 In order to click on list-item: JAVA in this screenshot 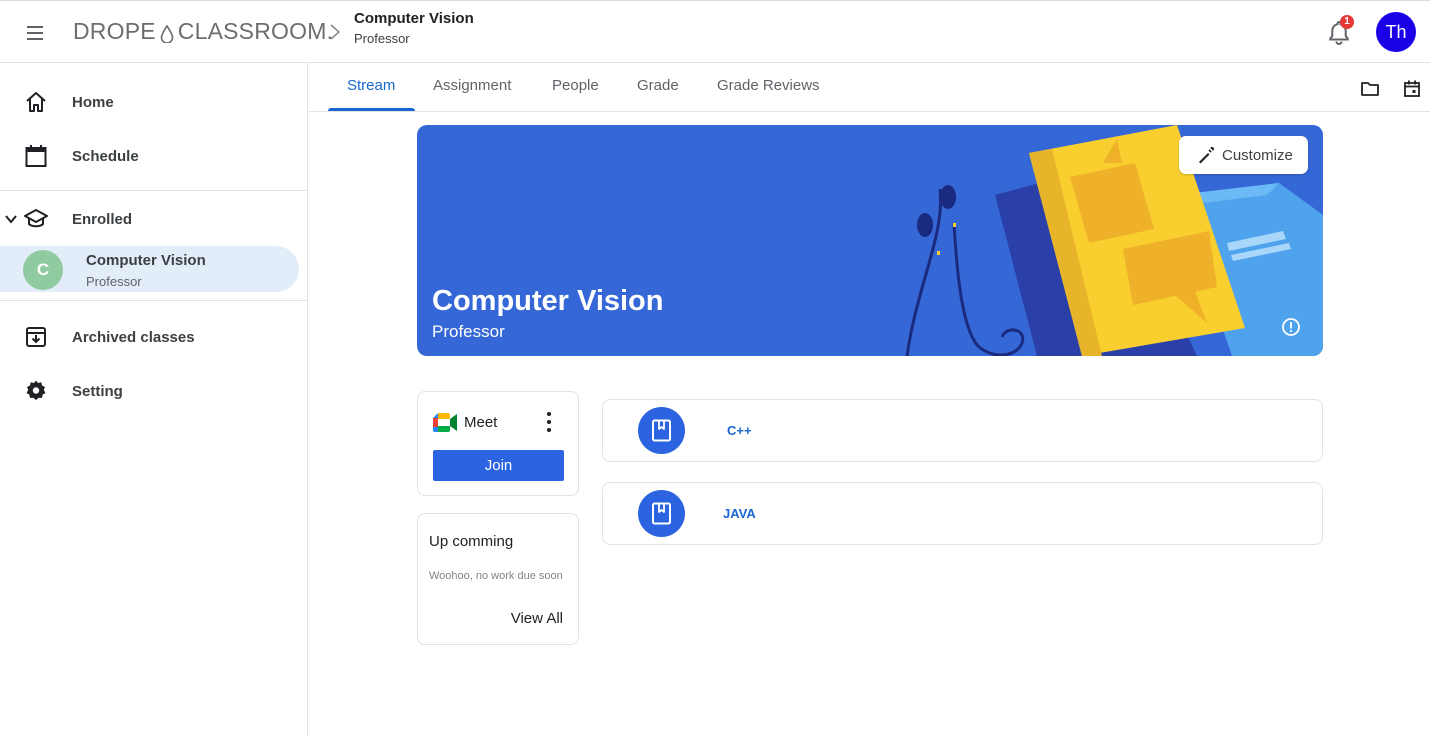, I will do `click(962, 513)`.